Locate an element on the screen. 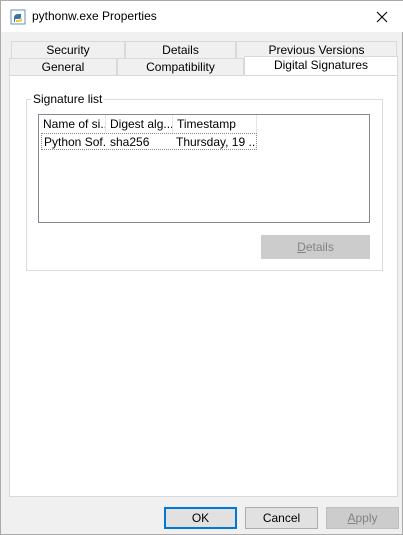 This screenshot has width=403, height=535. tab-security: Security is located at coordinates (68, 50).